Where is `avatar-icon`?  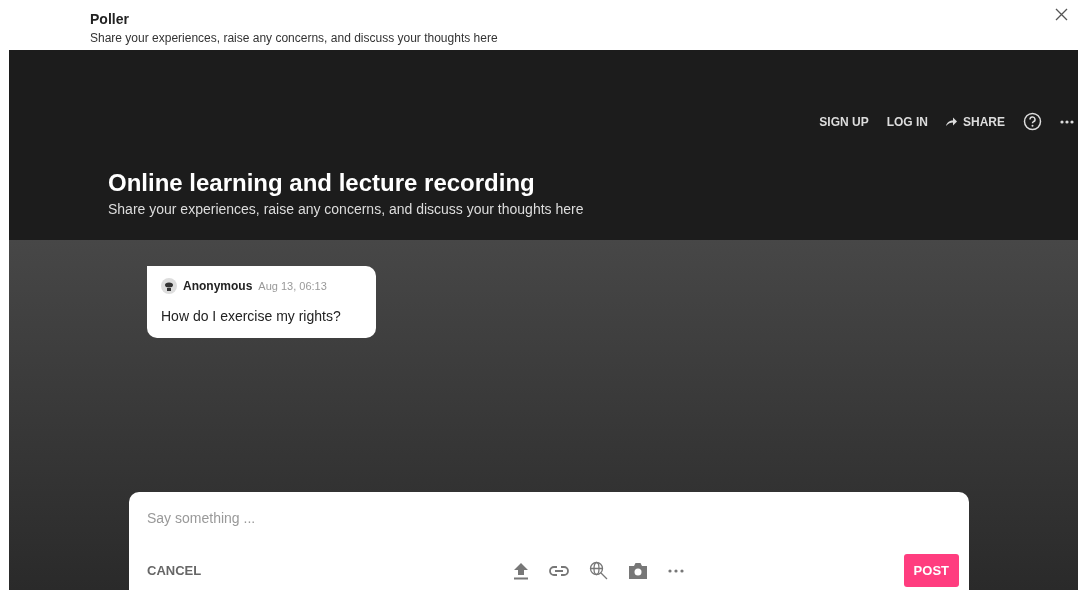
avatar-icon is located at coordinates (169, 286).